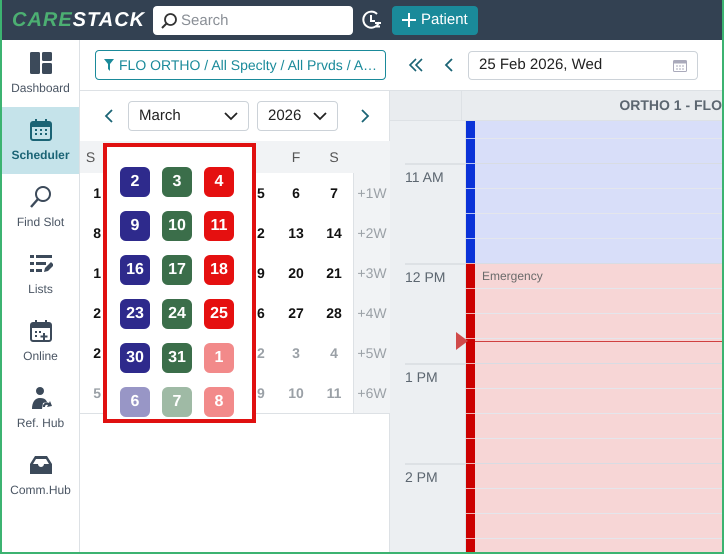  I want to click on sidebar-item: Ref. Hub, so click(40, 408).